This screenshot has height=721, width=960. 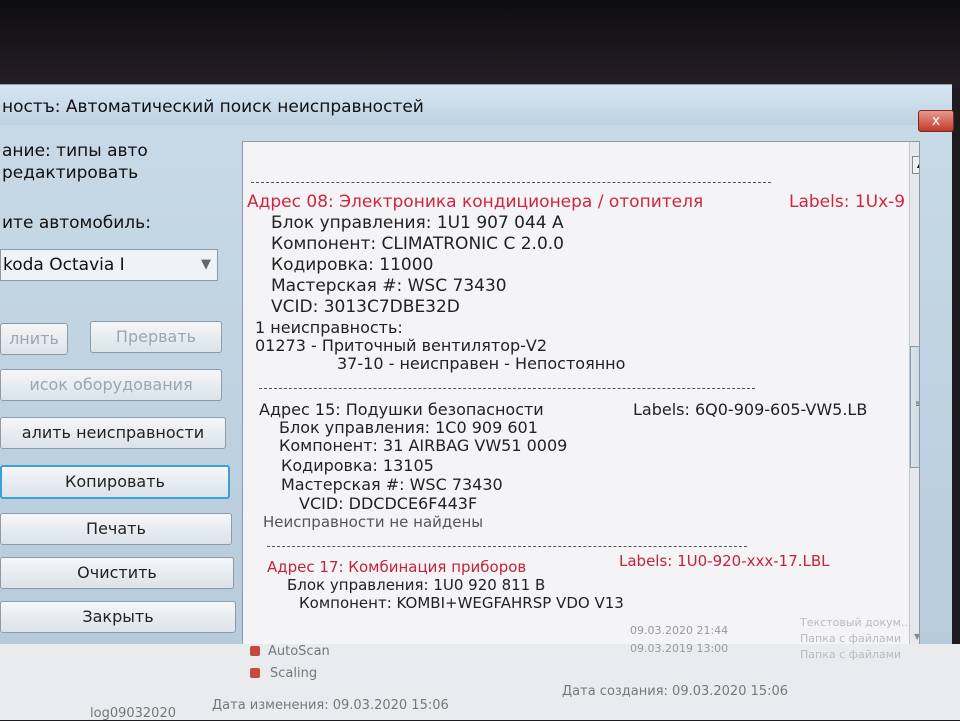 I want to click on close-window-button: x, so click(x=936, y=121).